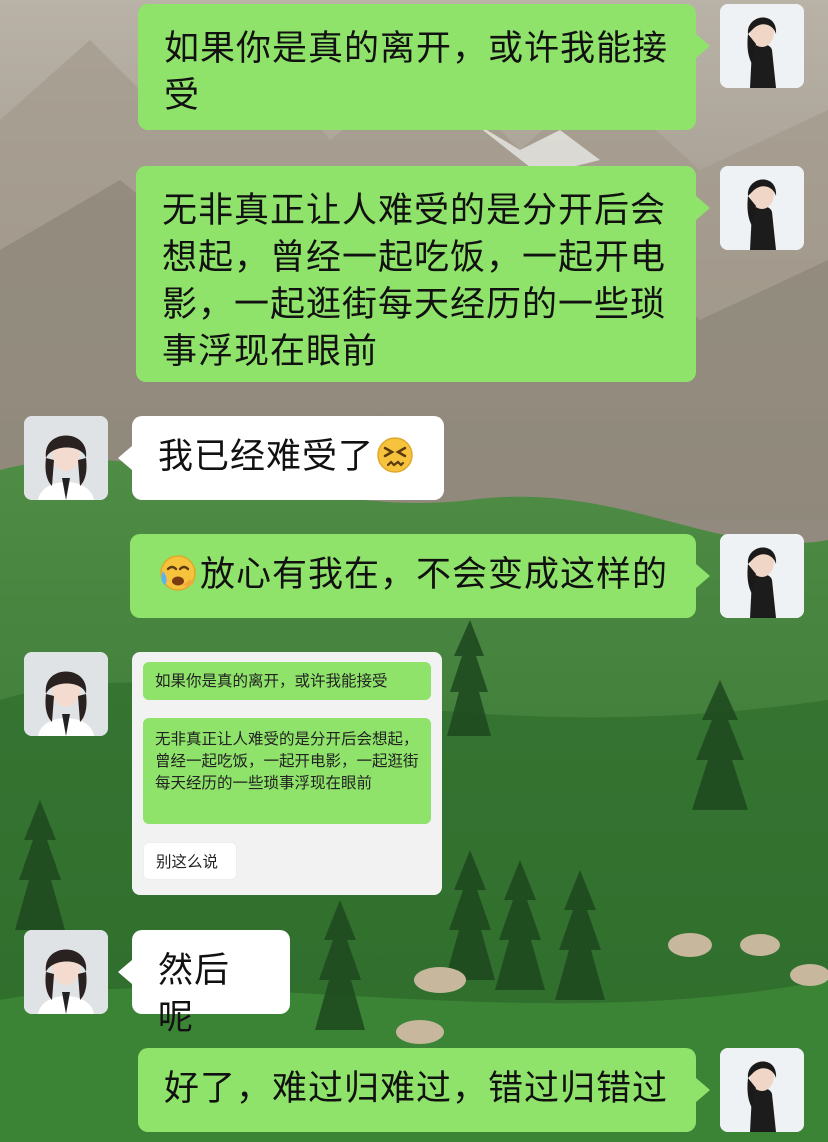 Image resolution: width=828 pixels, height=1142 pixels. Describe the element at coordinates (395, 461) in the screenshot. I see `persevering-face-icon` at that location.